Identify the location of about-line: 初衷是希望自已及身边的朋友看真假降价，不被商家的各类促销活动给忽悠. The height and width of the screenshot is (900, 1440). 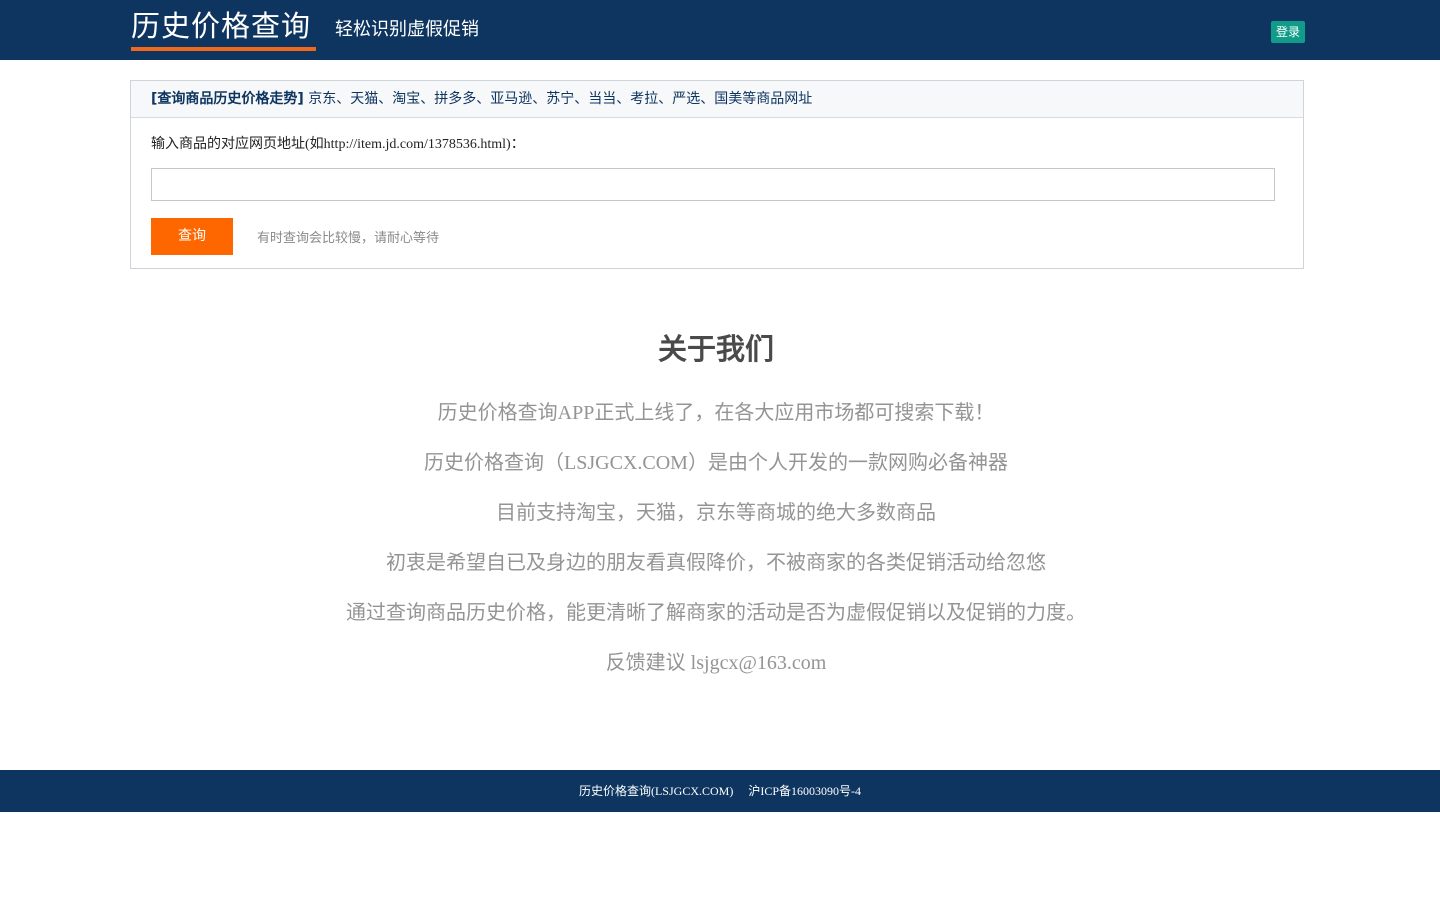
(716, 563).